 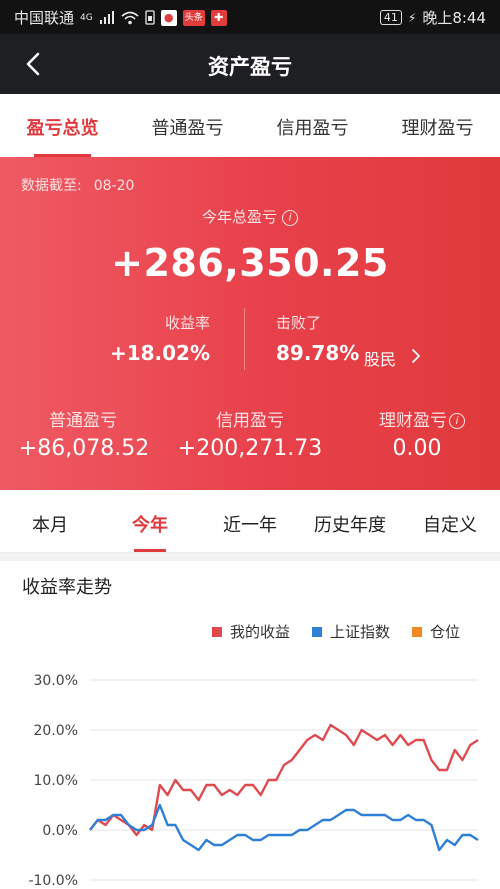 I want to click on section-gap, so click(x=250, y=557).